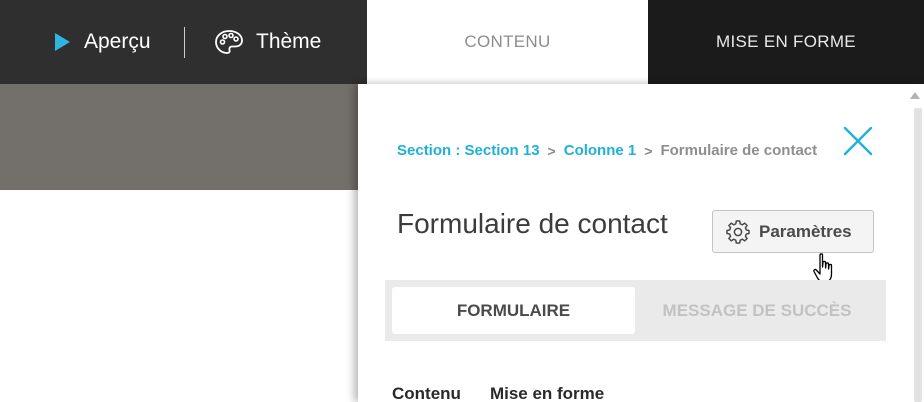 The height and width of the screenshot is (402, 924). I want to click on form-tabbar: FORMULAIRE MESSAGE DE SUCCÈS, so click(635, 310).